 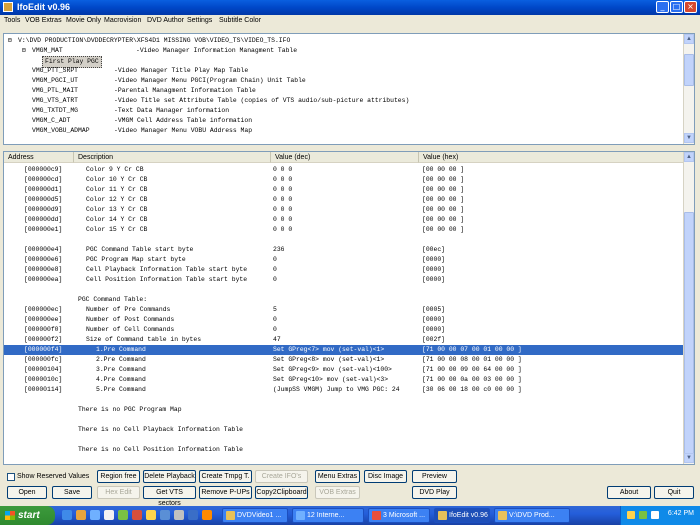 I want to click on quicklaunch-folder-icon, so click(x=81, y=515).